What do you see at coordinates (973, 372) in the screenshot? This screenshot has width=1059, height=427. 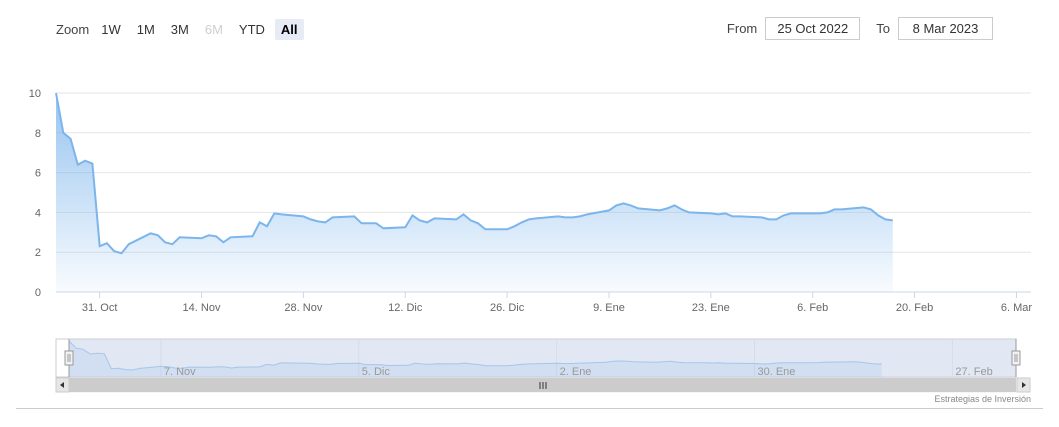 I see `navigator-tick-label: 27. Feb` at bounding box center [973, 372].